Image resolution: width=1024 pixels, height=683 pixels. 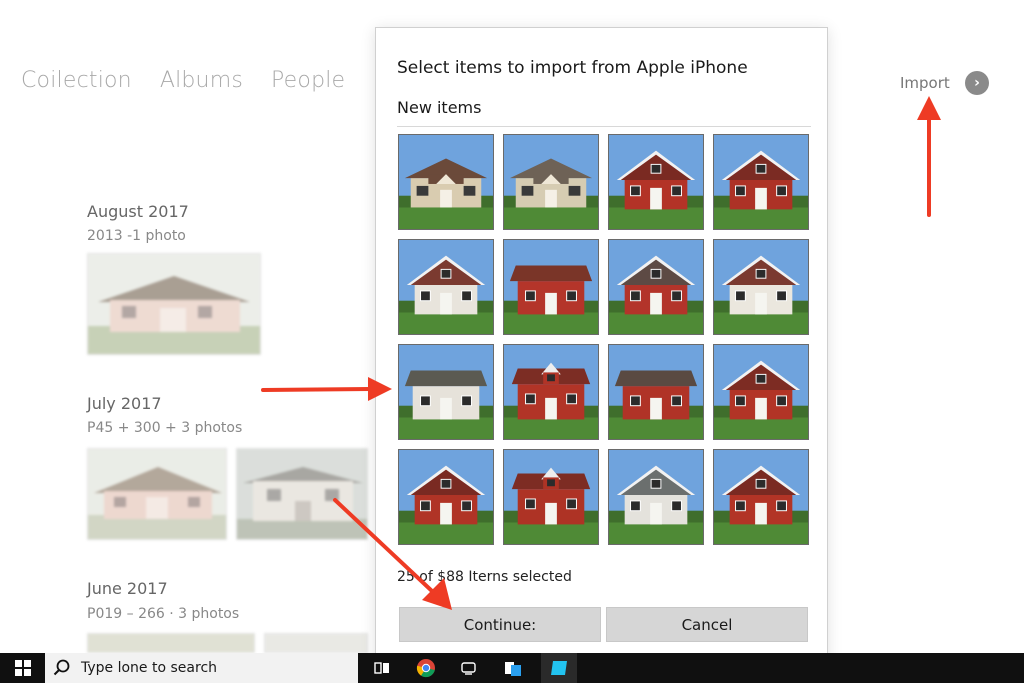 What do you see at coordinates (604, 126) in the screenshot?
I see `divider` at bounding box center [604, 126].